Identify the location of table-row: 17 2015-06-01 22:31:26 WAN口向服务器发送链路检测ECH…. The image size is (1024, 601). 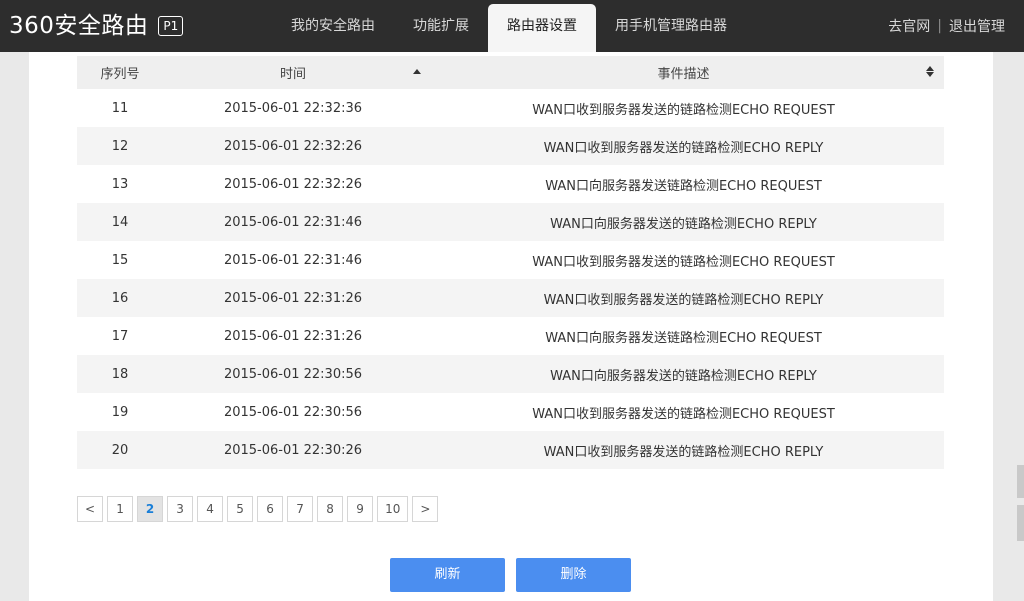
(510, 336).